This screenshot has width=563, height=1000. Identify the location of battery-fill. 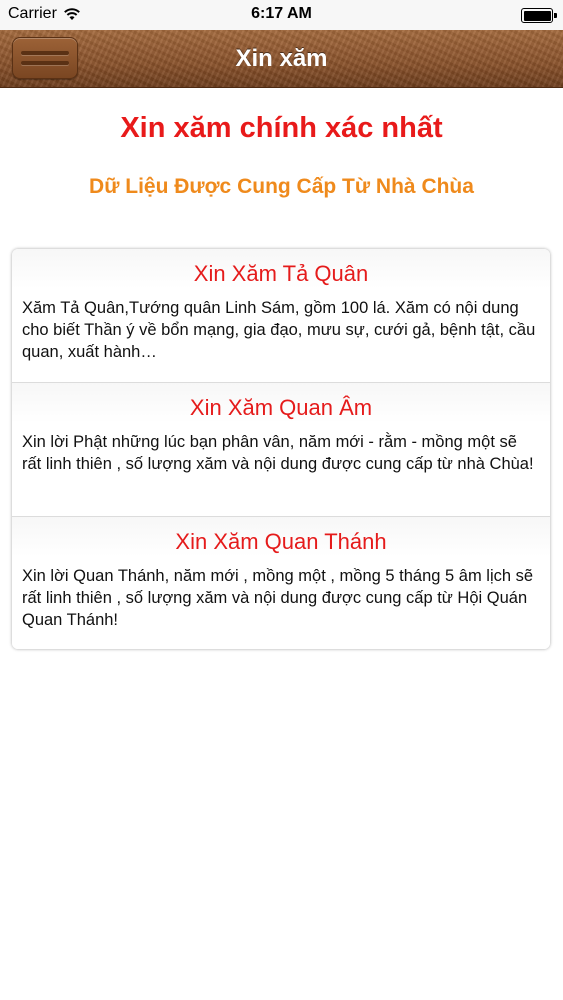
(537, 15).